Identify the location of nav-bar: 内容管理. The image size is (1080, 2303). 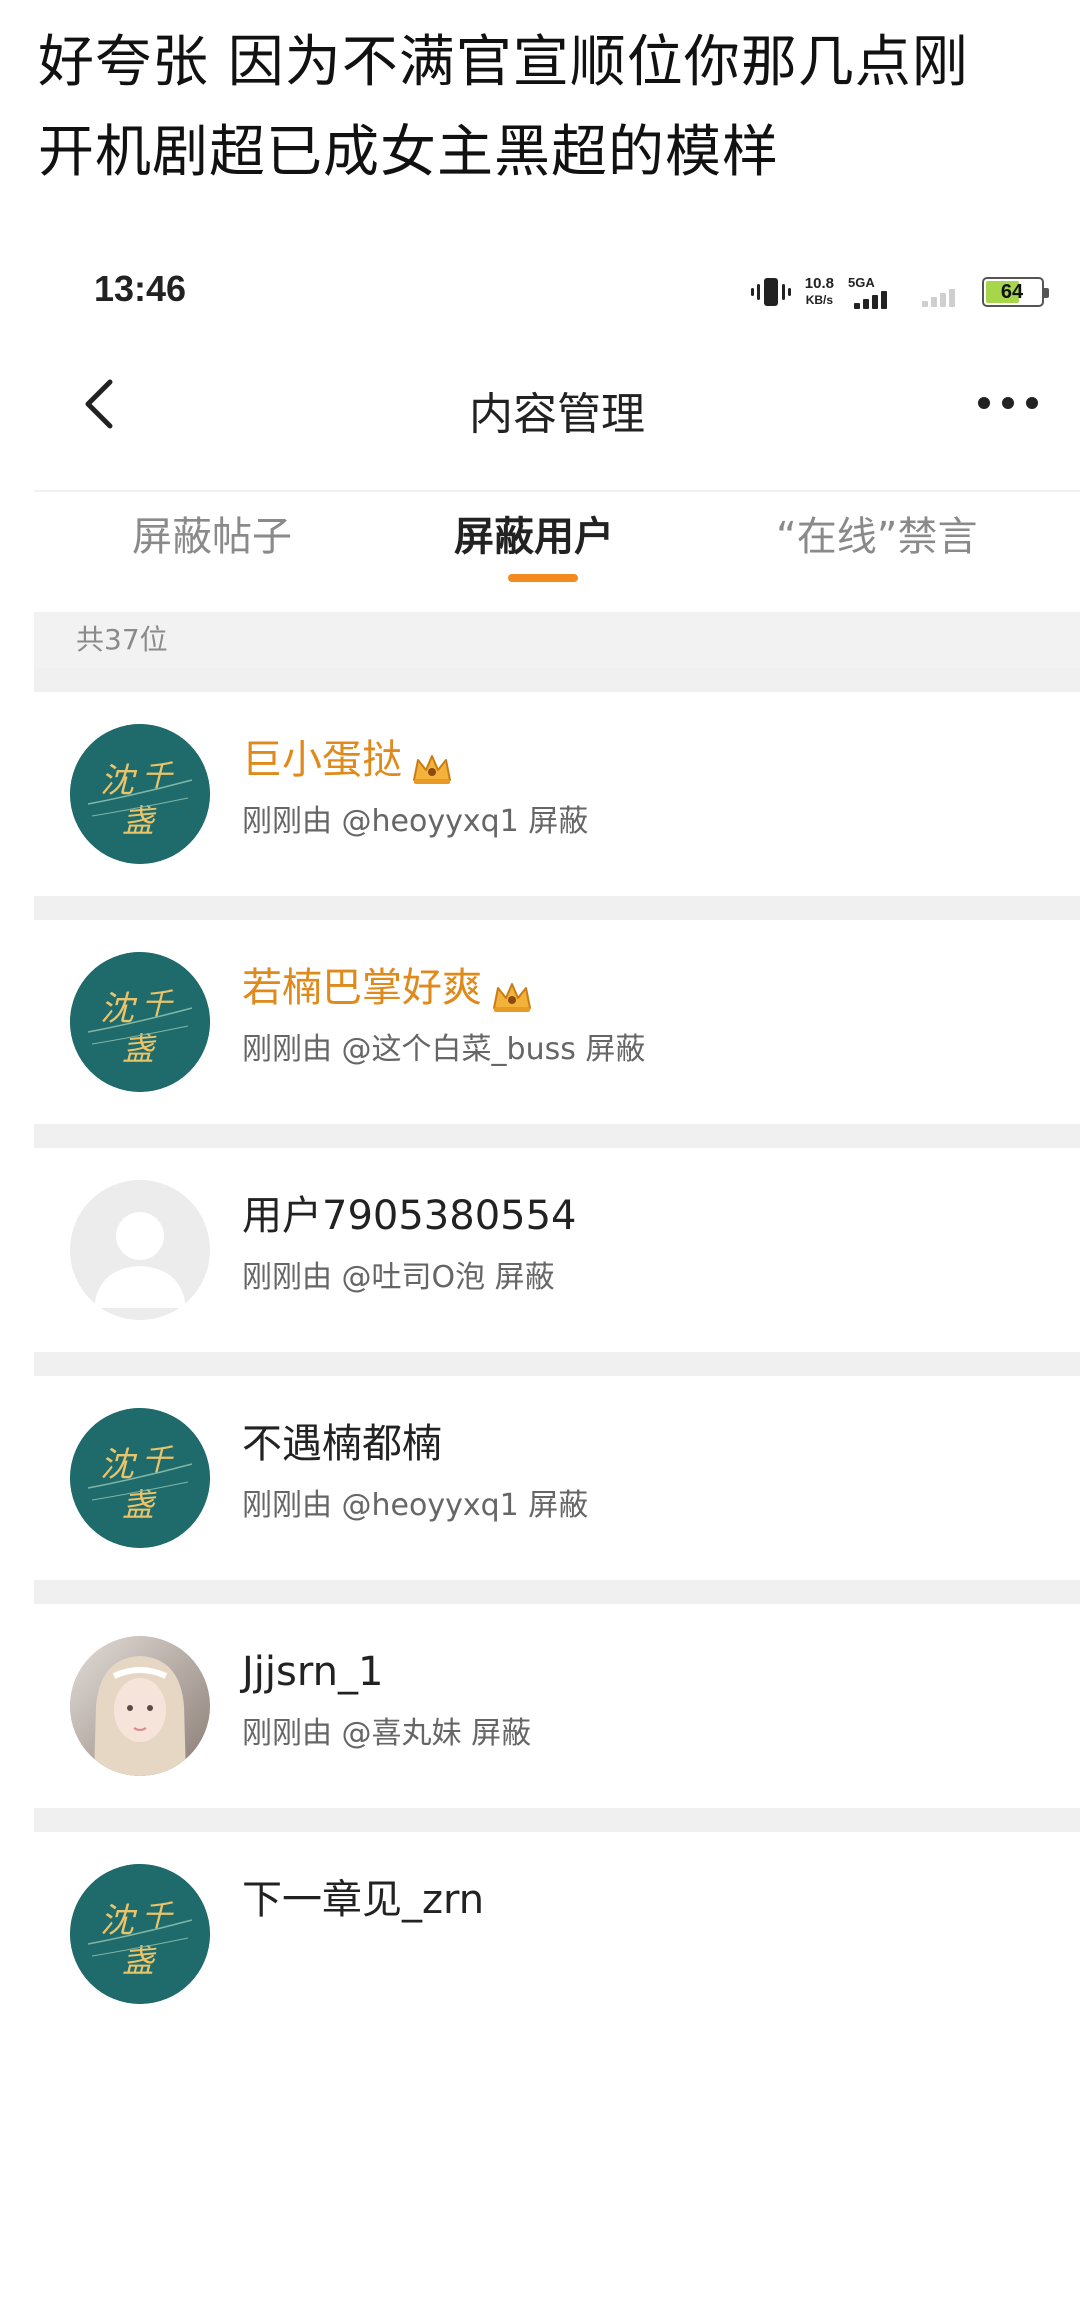
(557, 405).